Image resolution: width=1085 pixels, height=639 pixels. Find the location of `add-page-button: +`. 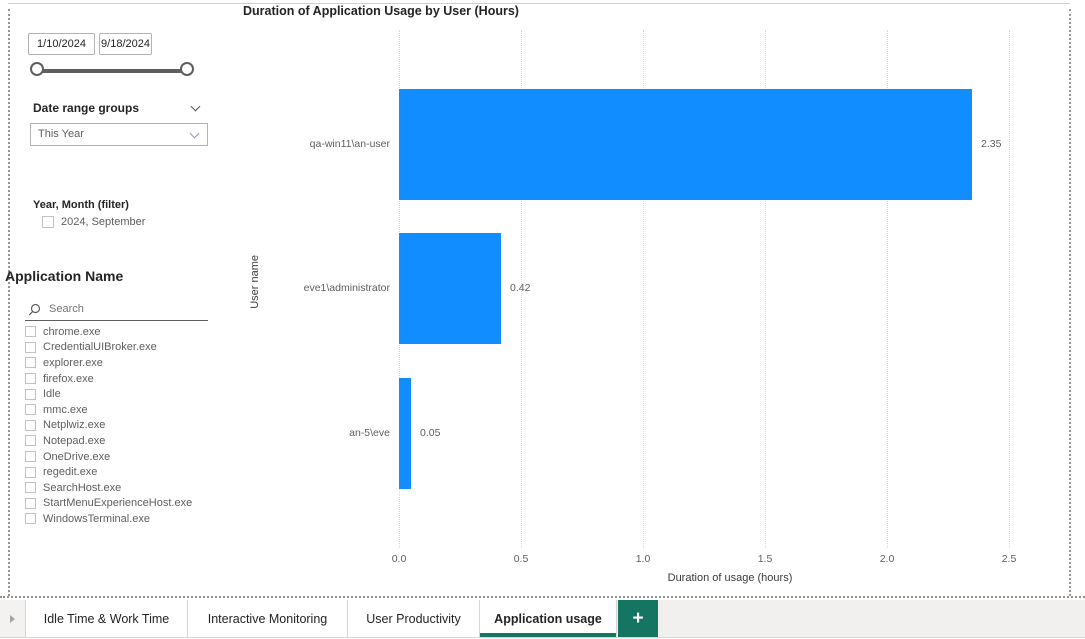

add-page-button: + is located at coordinates (638, 618).